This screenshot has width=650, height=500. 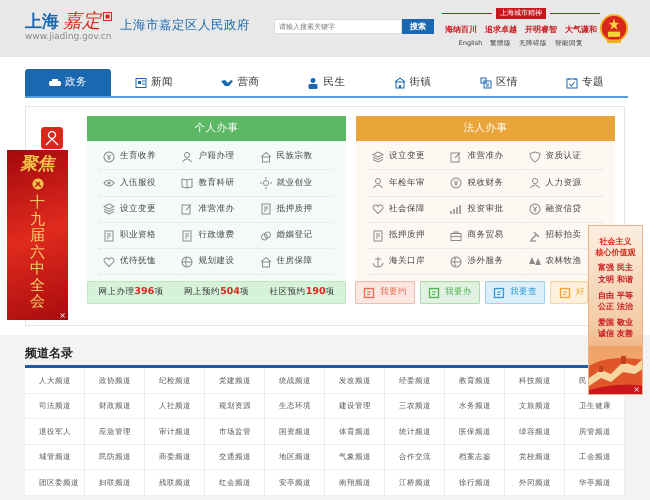 What do you see at coordinates (555, 157) in the screenshot?
I see `service-link: 资质认证` at bounding box center [555, 157].